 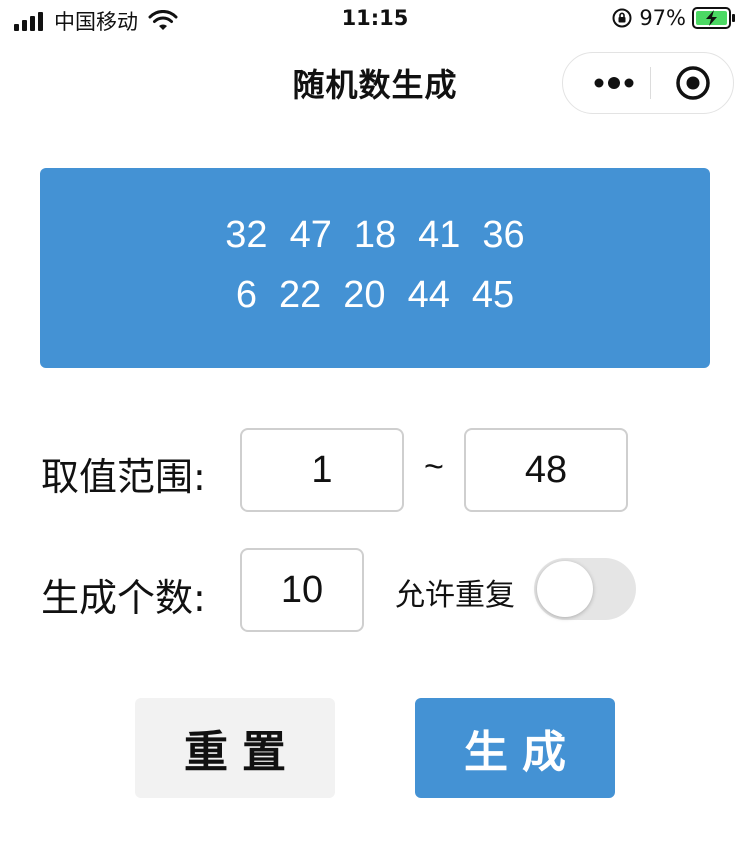 I want to click on allow-repeat-label: 允许重复, so click(x=455, y=595).